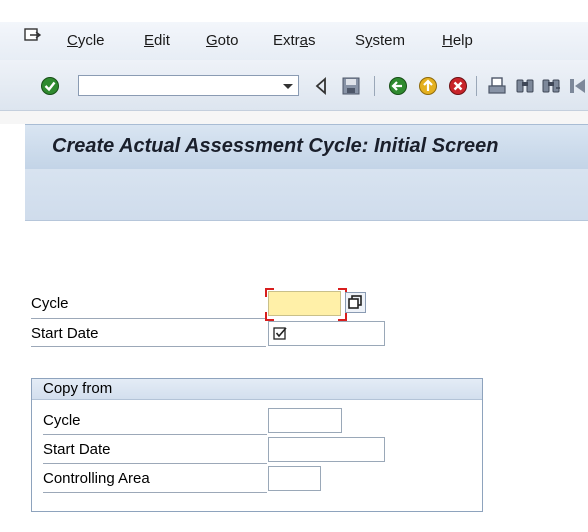 This screenshot has width=588, height=532. I want to click on cancel-icon, so click(458, 86).